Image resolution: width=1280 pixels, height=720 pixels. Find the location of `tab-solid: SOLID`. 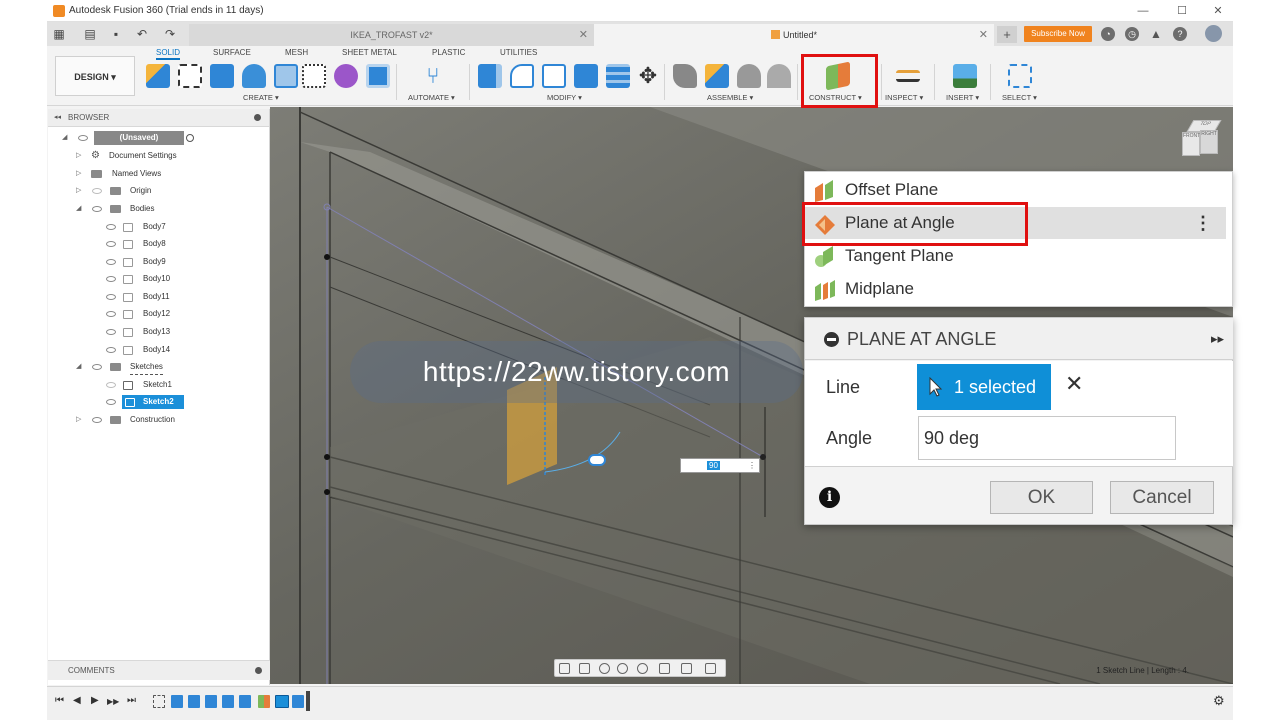

tab-solid: SOLID is located at coordinates (168, 54).